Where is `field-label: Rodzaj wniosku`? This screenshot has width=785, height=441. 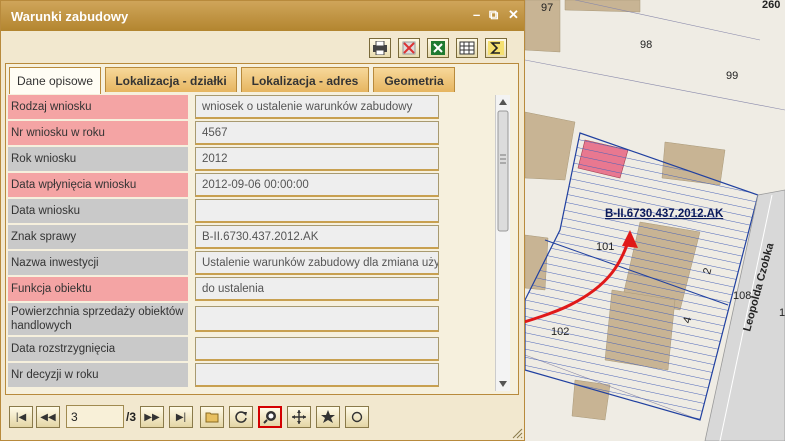 field-label: Rodzaj wniosku is located at coordinates (98, 107).